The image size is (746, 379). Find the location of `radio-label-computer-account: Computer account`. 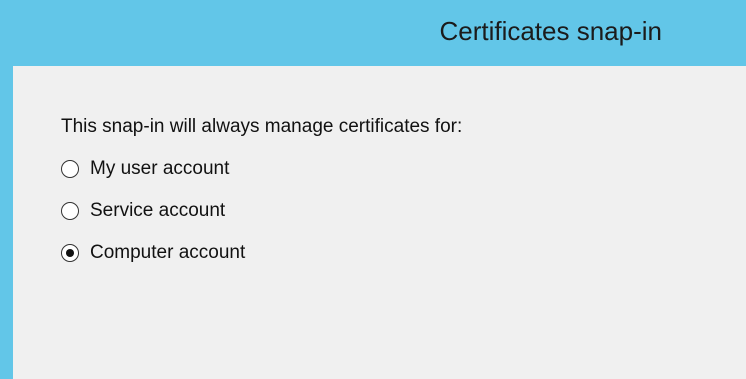

radio-label-computer-account: Computer account is located at coordinates (167, 253).